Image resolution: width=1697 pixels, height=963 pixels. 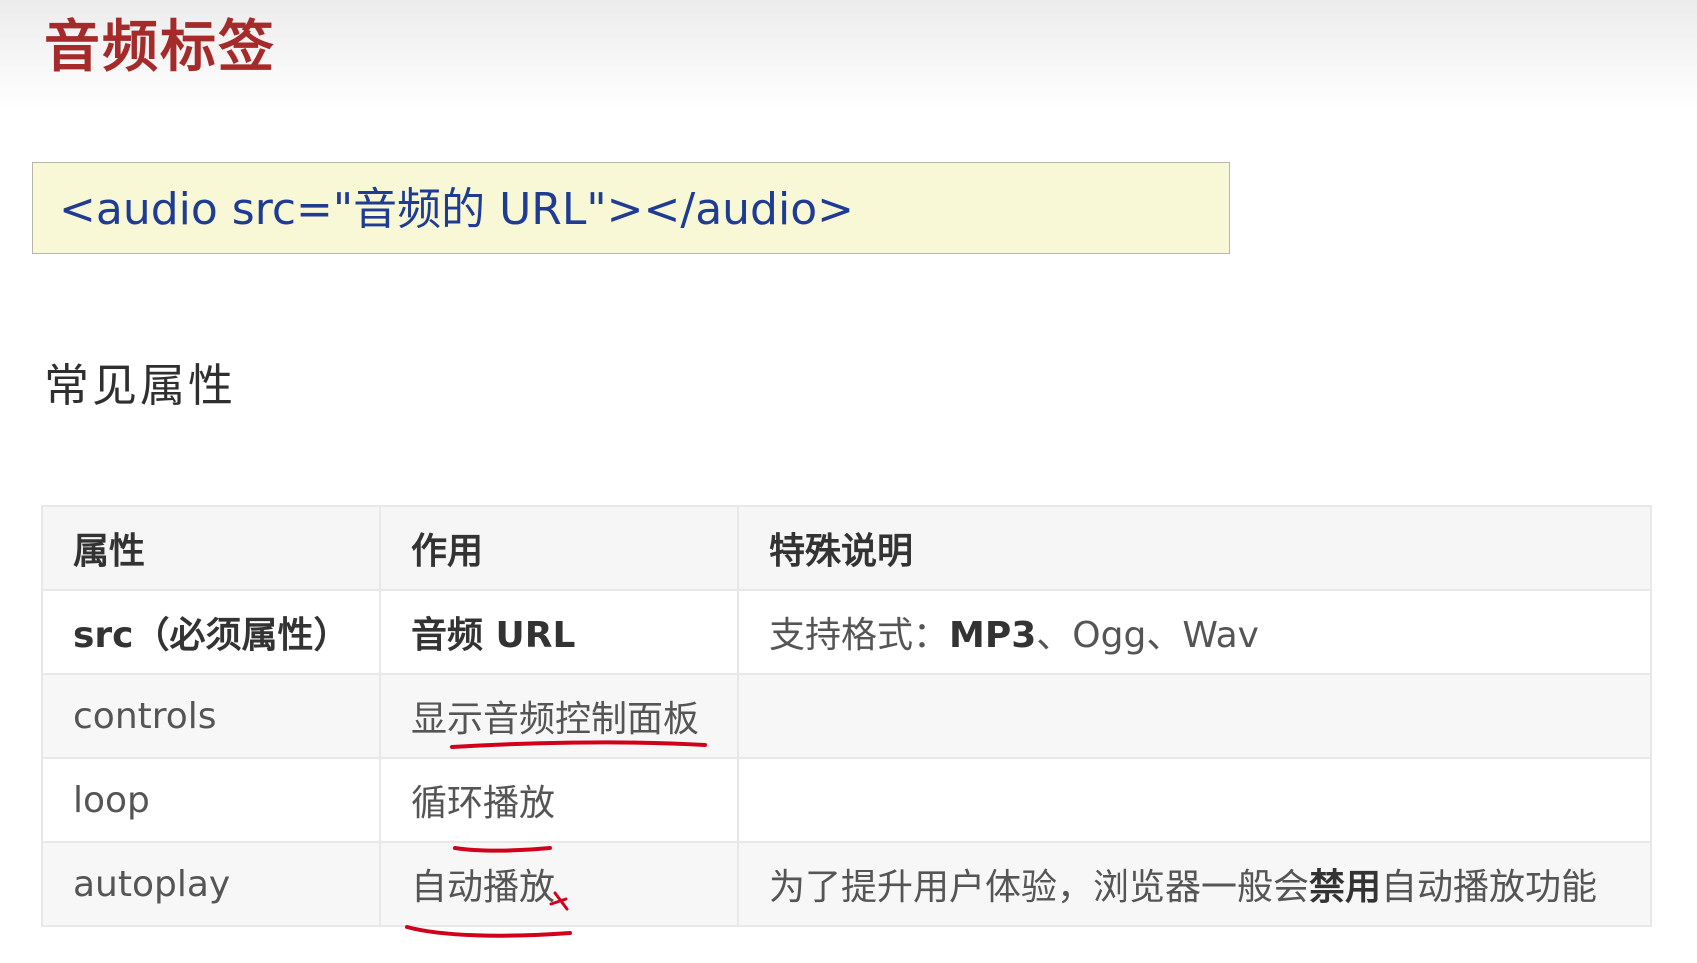 I want to click on page-title: 音频标签, so click(x=160, y=47).